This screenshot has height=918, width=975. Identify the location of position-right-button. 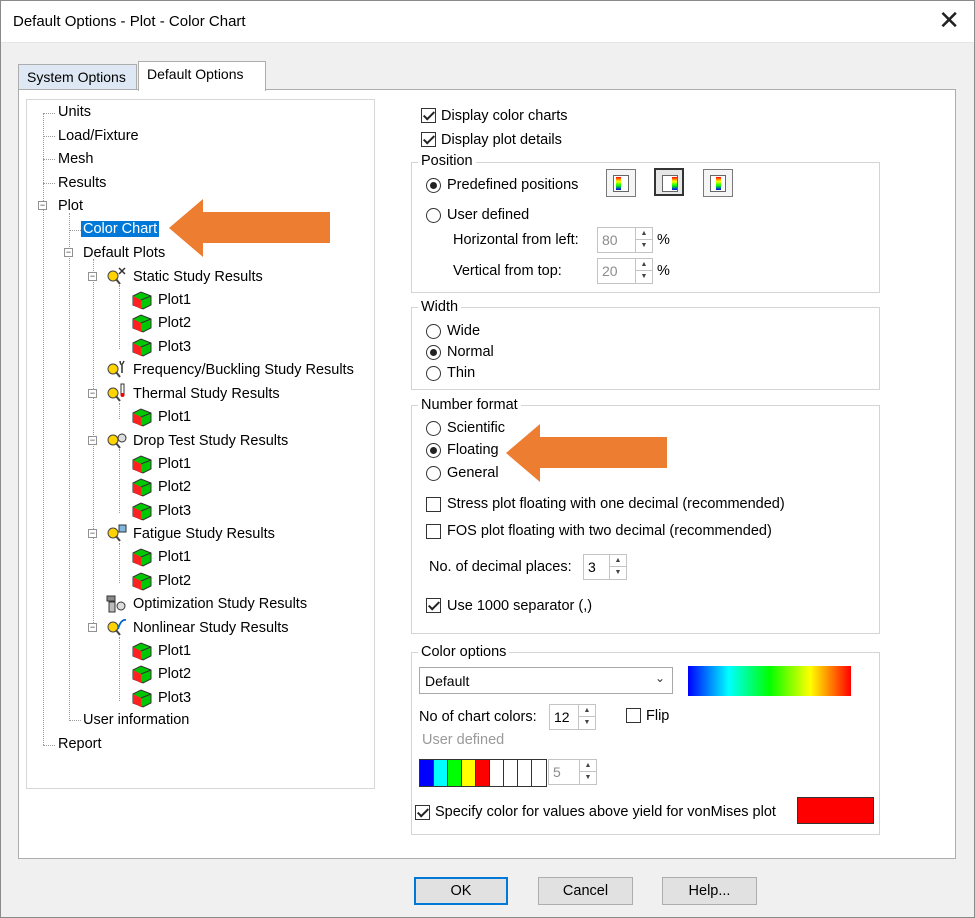
(669, 182).